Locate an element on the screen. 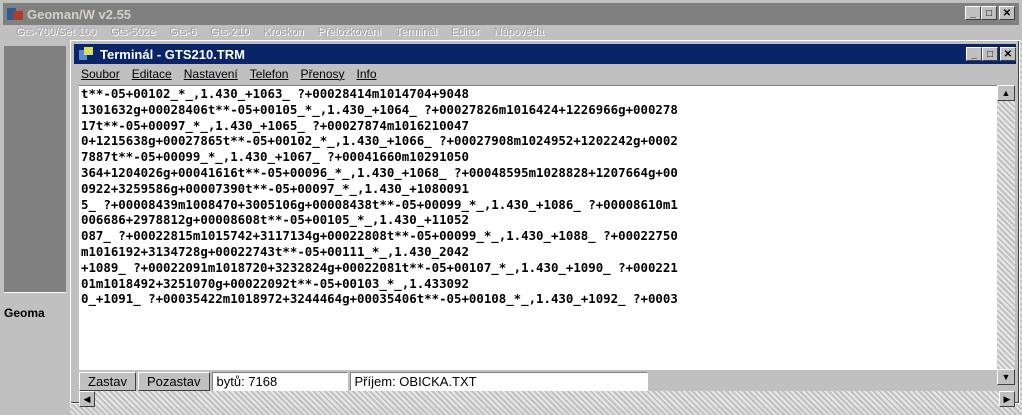 The height and width of the screenshot is (415, 1022). bytes-count: bytů: 7168 is located at coordinates (279, 381).